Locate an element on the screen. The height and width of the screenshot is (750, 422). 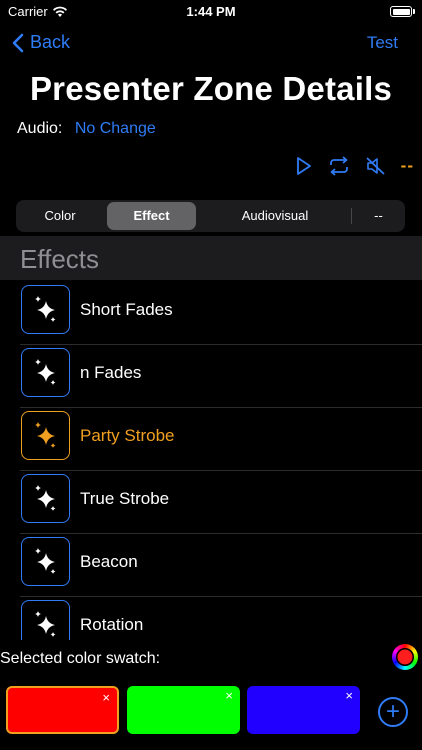
effect-row-true-strobe: True Strobe is located at coordinates (221, 502).